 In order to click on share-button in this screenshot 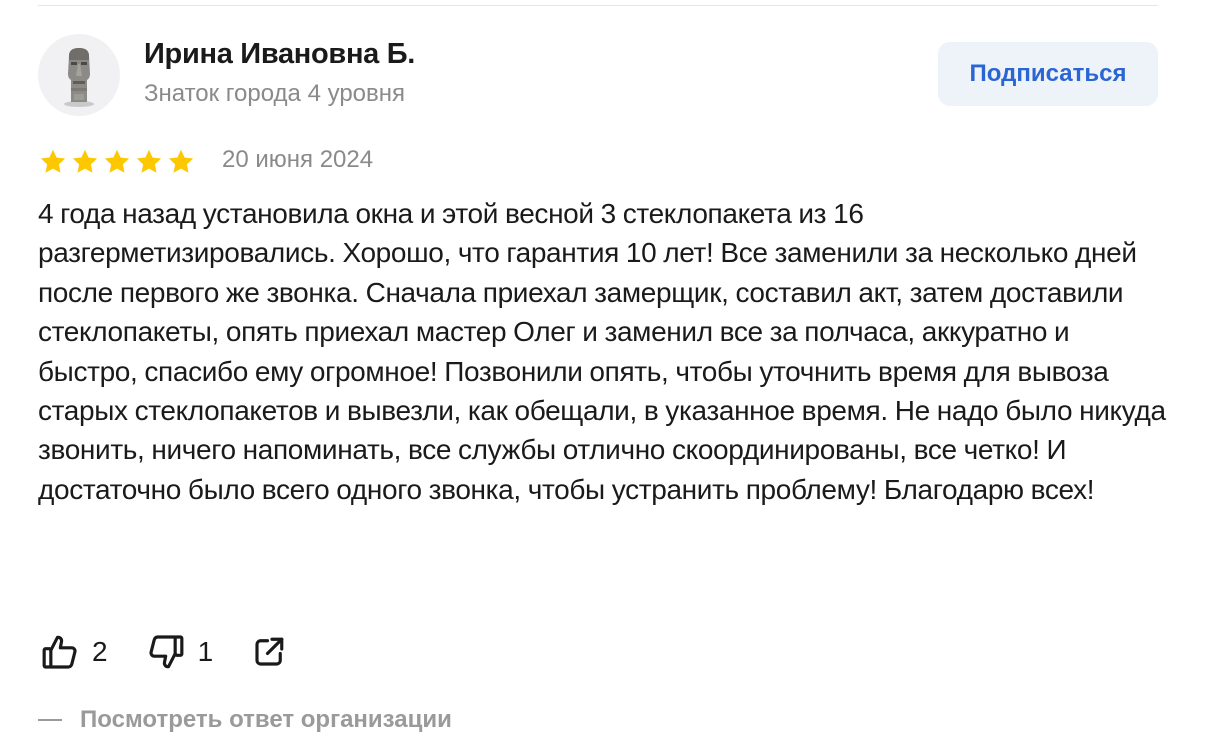, I will do `click(269, 652)`.